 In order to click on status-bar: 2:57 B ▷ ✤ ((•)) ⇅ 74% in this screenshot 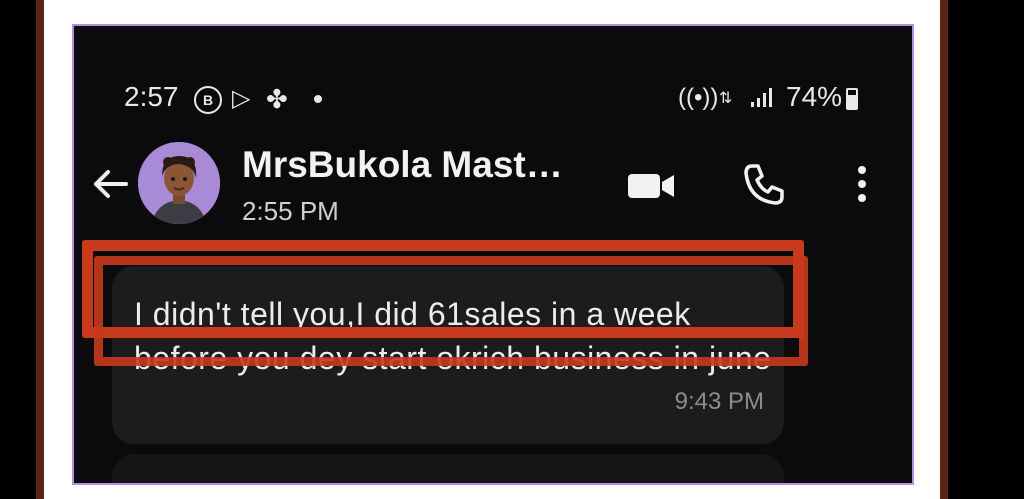, I will do `click(493, 98)`.